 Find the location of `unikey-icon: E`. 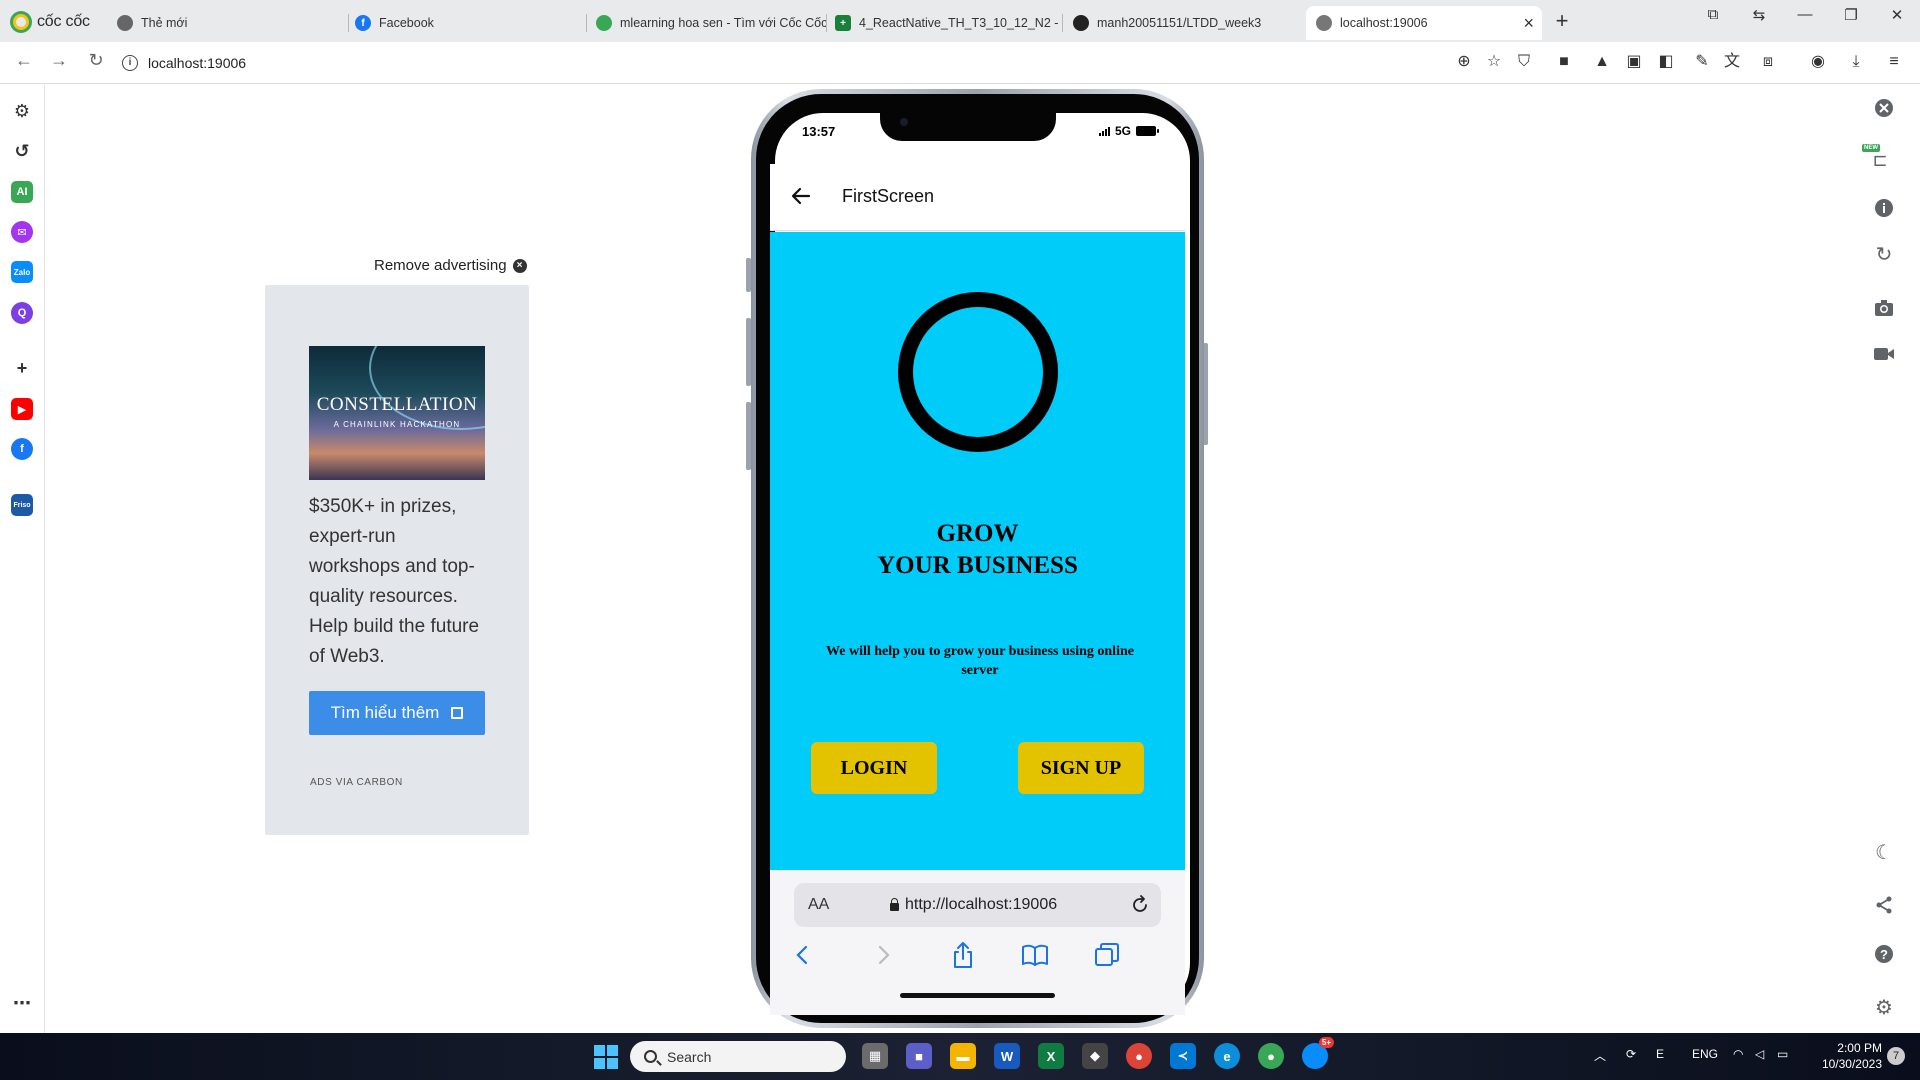

unikey-icon: E is located at coordinates (1660, 1054).